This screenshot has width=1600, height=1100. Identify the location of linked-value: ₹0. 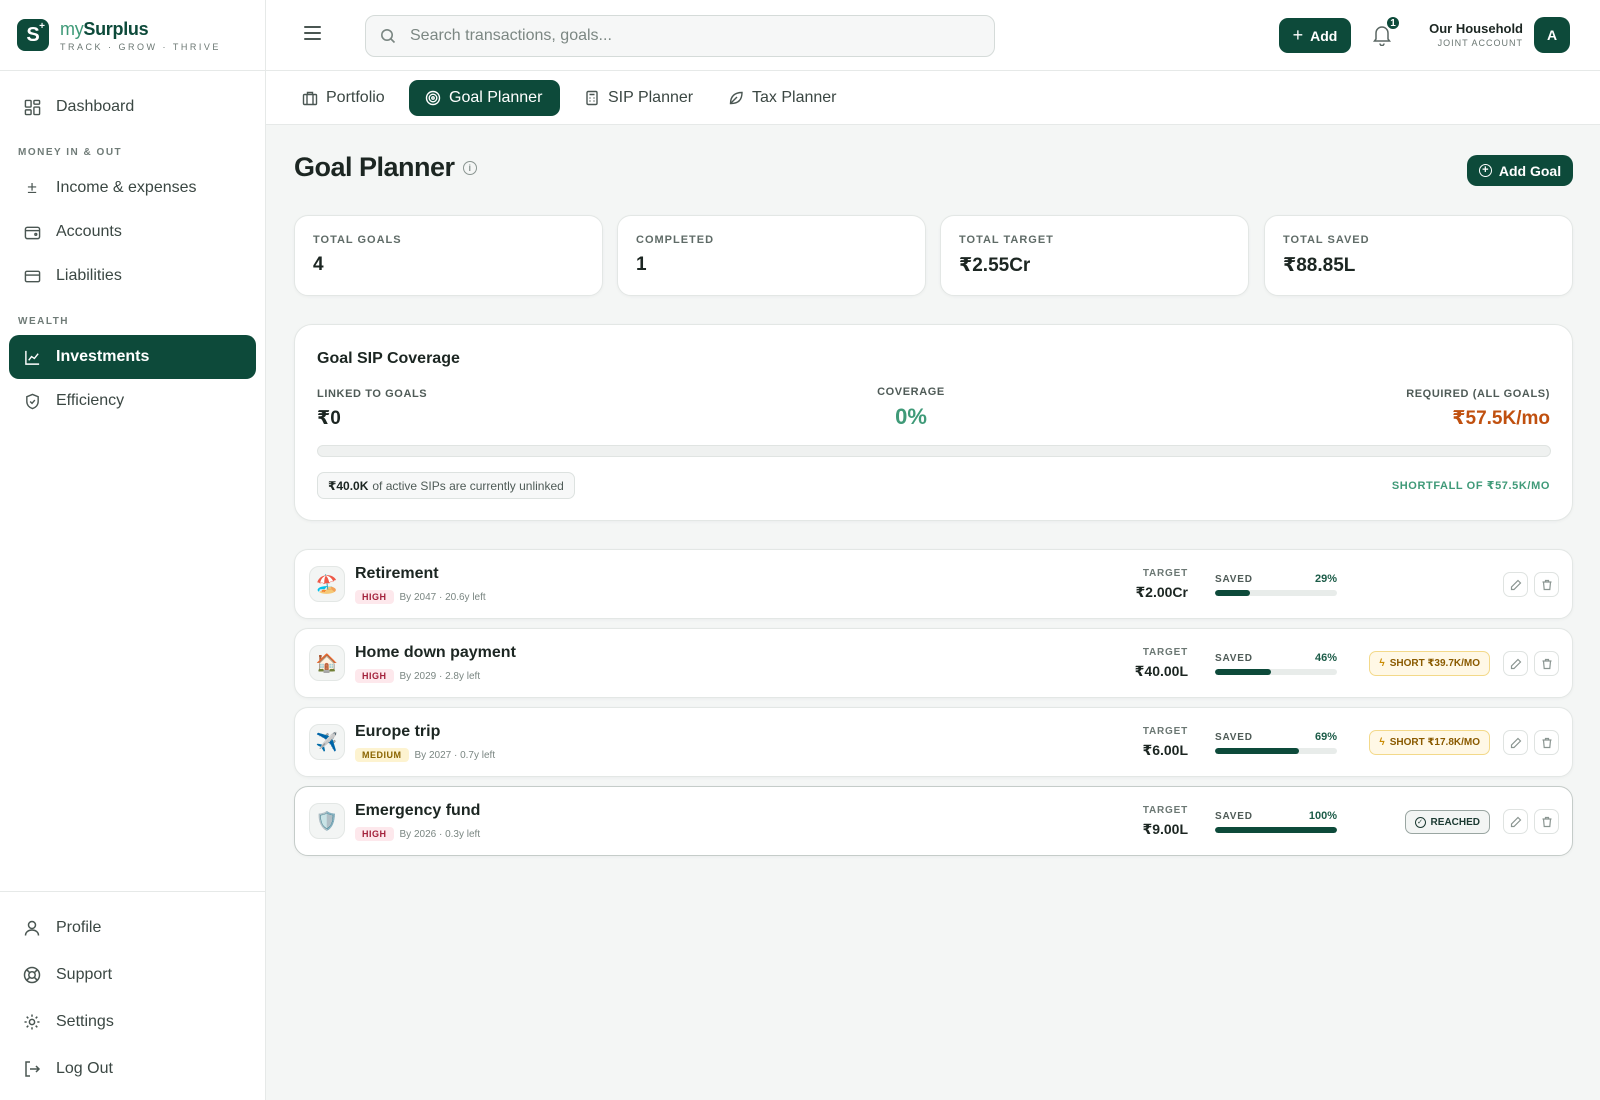
(329, 418).